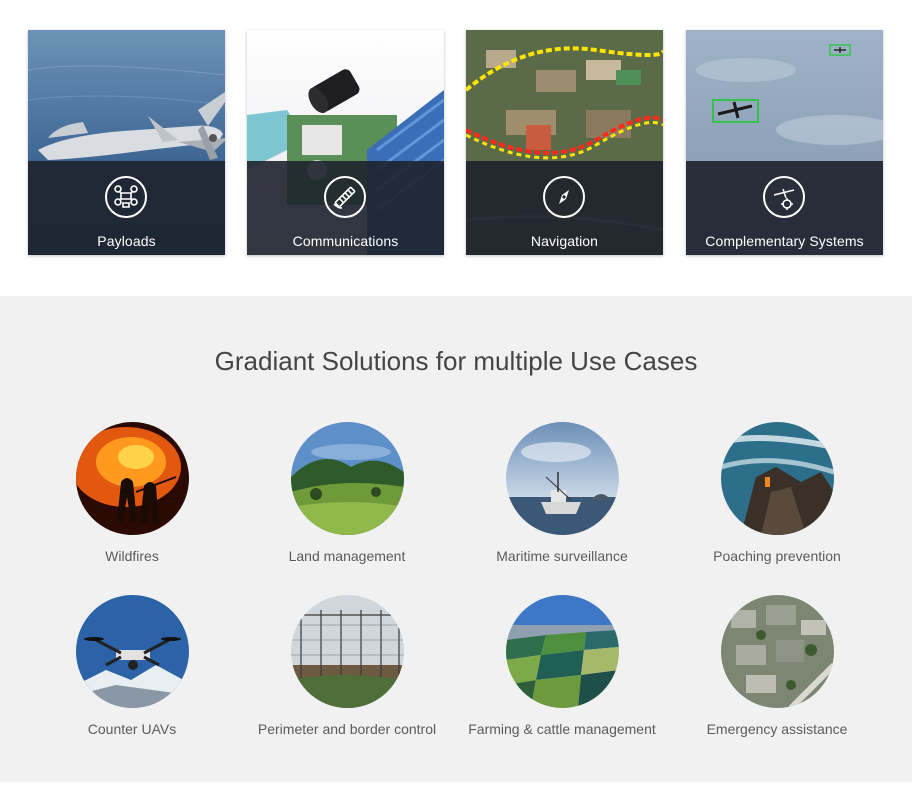  I want to click on quadcopter-photo, so click(132, 651).